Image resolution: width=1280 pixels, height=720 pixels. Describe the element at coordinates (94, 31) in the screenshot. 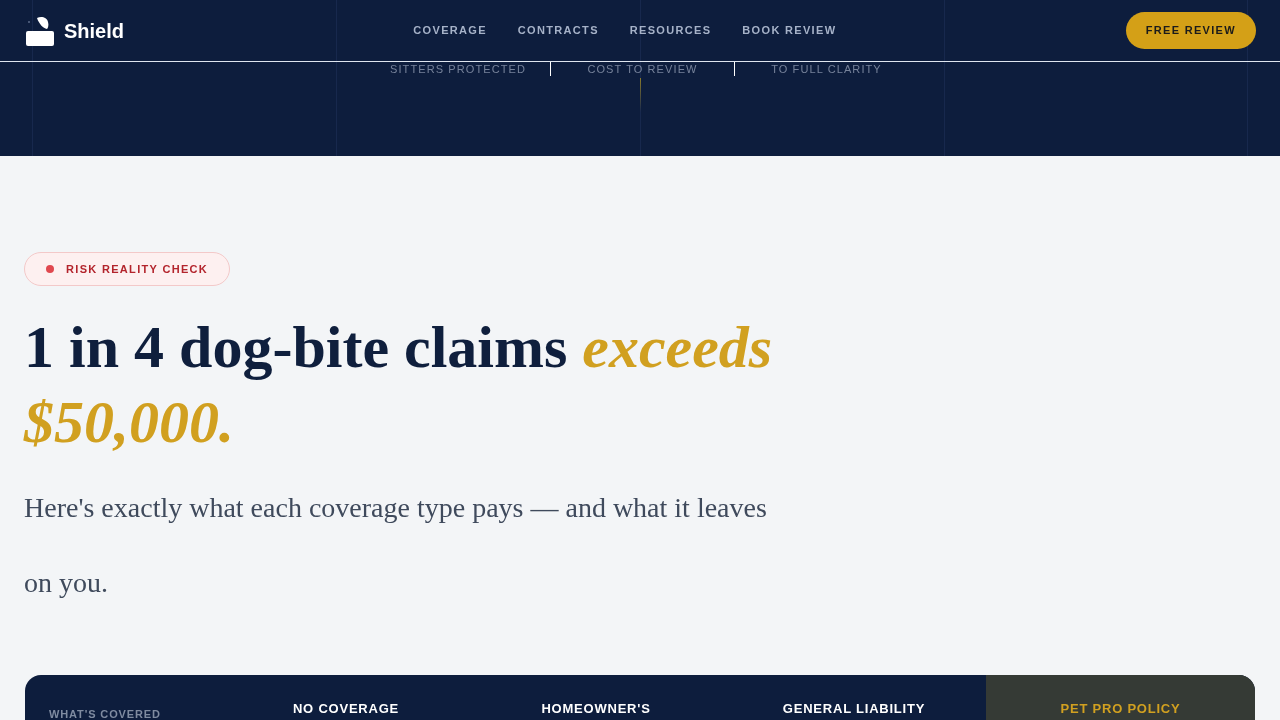

I see `brand-name: Shield` at that location.